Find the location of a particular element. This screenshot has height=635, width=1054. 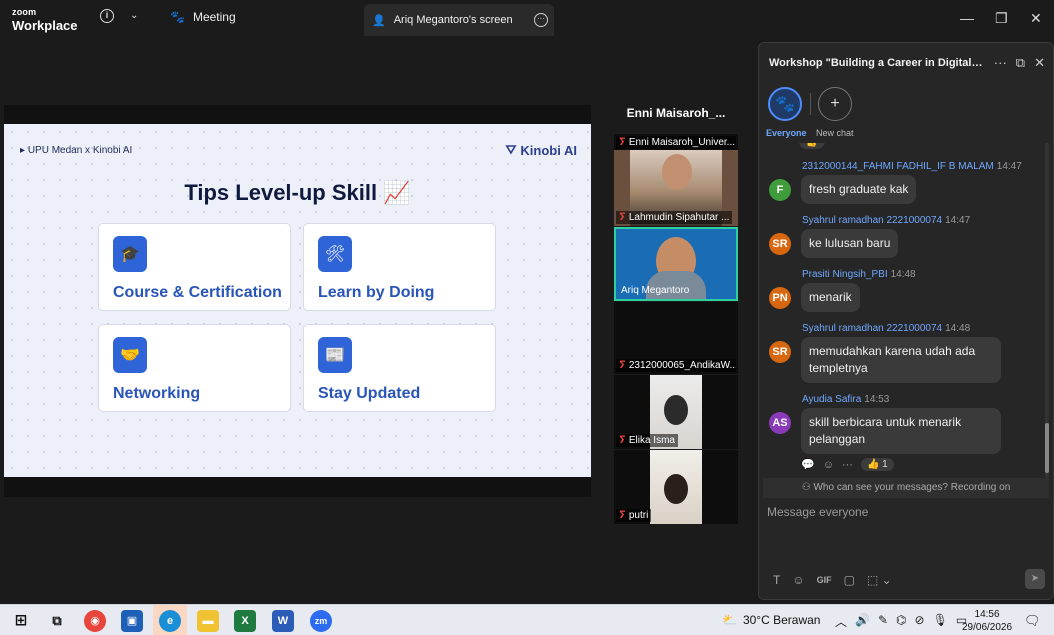

text-format-icon: T is located at coordinates (776, 580).